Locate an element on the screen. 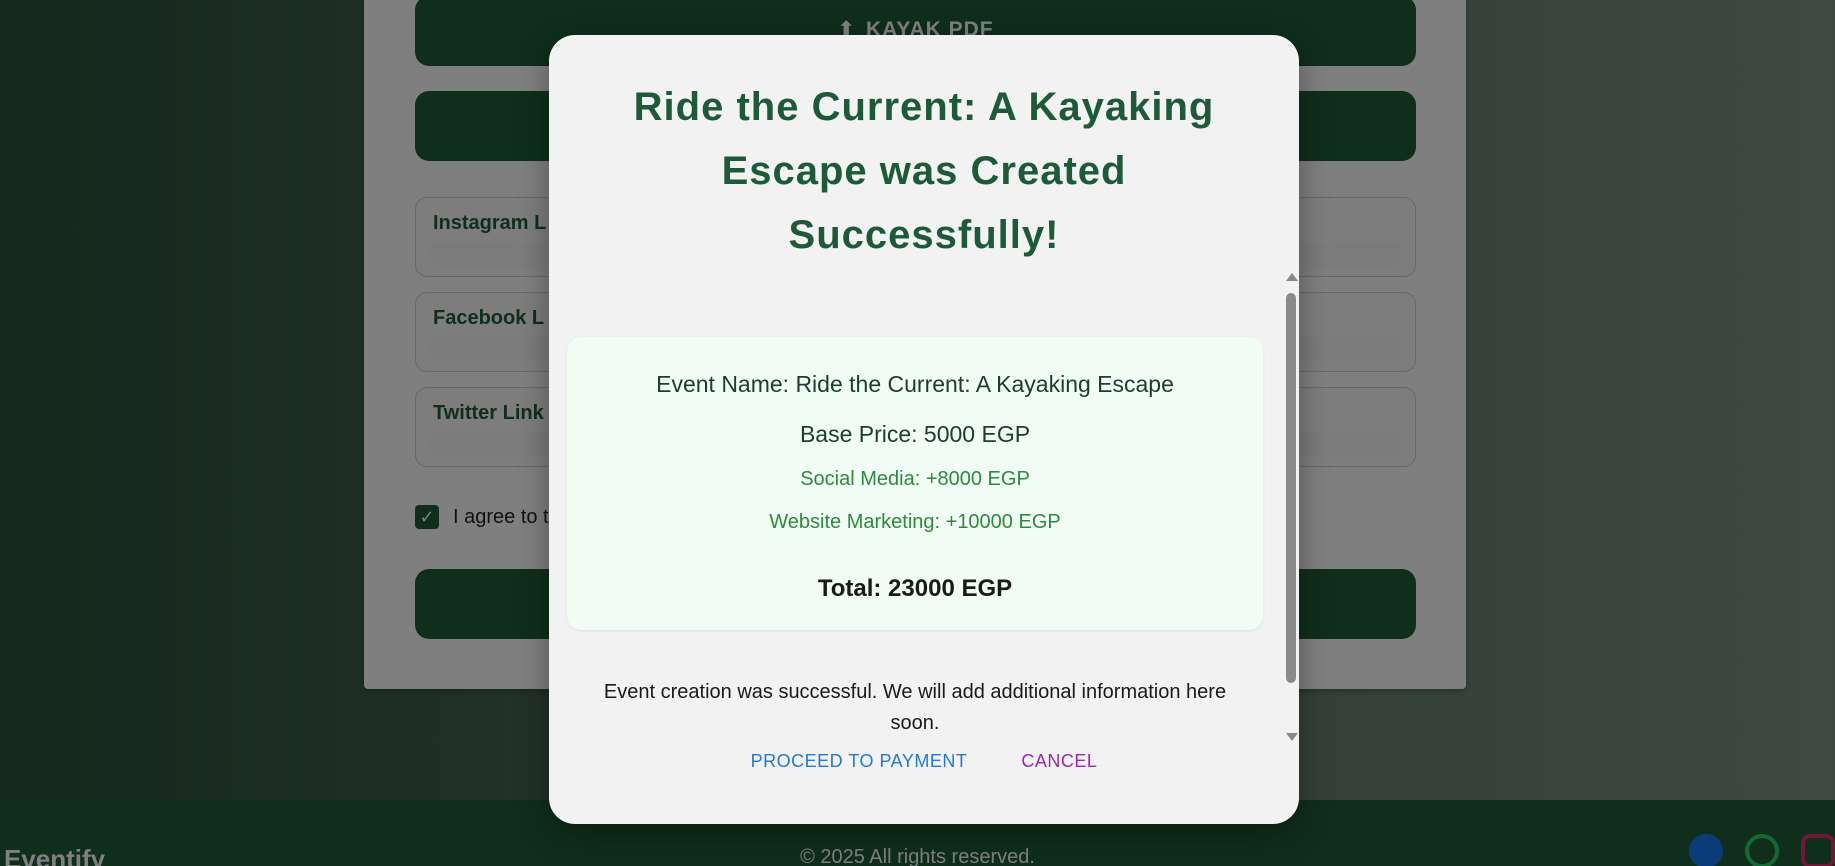 The height and width of the screenshot is (866, 1835). modal-scrollbar is located at coordinates (1291, 506).